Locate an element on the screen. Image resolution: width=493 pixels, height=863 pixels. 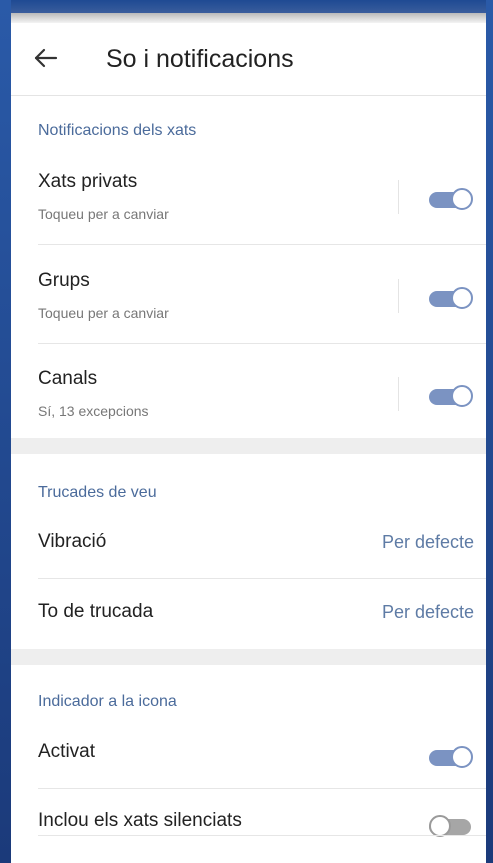
section-title-voice-calls: Trucades de veu is located at coordinates (97, 492).